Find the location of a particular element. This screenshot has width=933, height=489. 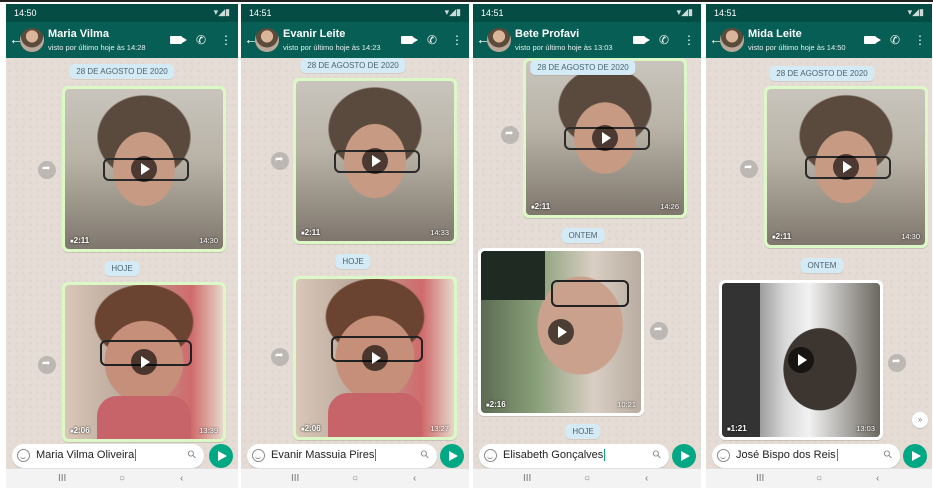

video-duration: 2:11 is located at coordinates (311, 232).